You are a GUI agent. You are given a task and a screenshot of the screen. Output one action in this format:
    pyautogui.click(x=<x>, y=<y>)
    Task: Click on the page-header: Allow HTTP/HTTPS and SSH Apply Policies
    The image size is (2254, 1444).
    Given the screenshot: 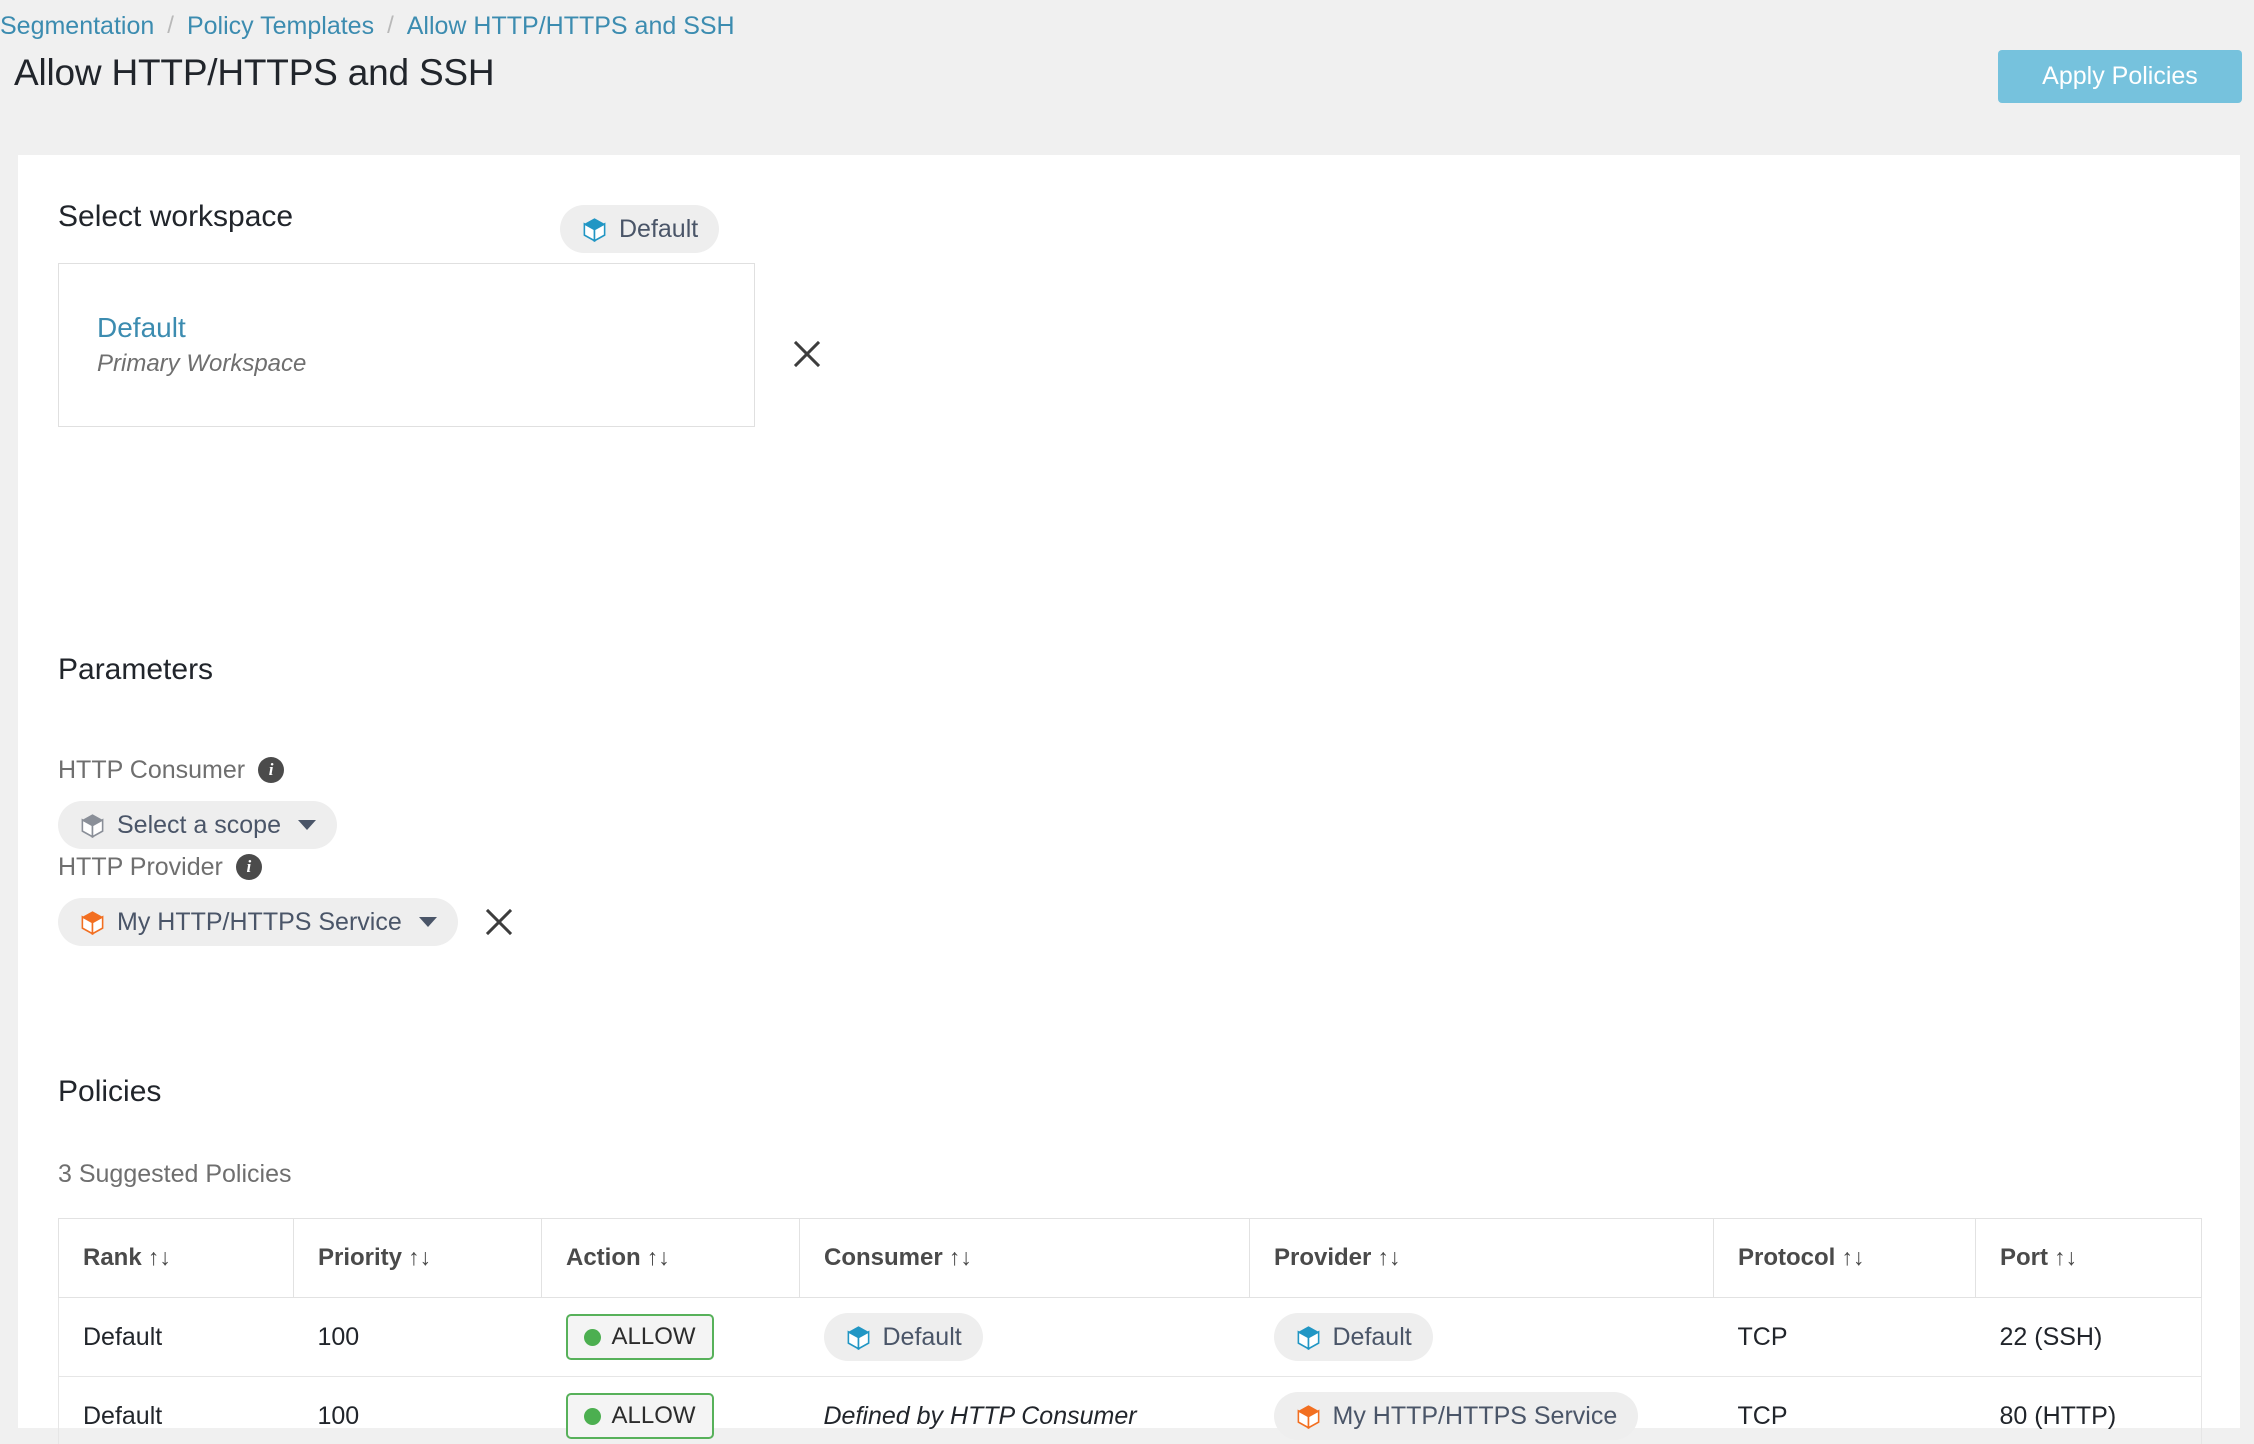 What is the action you would take?
    pyautogui.click(x=1127, y=89)
    